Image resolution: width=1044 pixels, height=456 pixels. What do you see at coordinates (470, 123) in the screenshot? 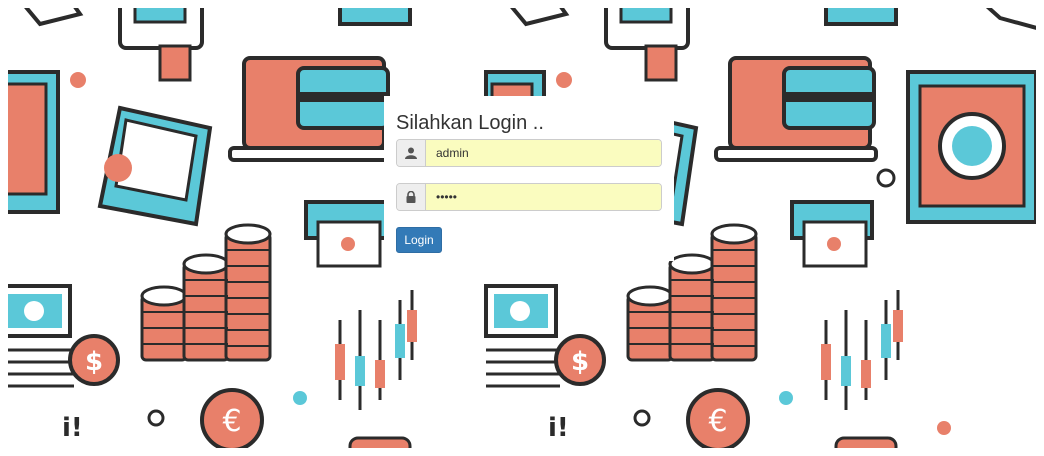
I see `login-title: Silahkan Login ..` at bounding box center [470, 123].